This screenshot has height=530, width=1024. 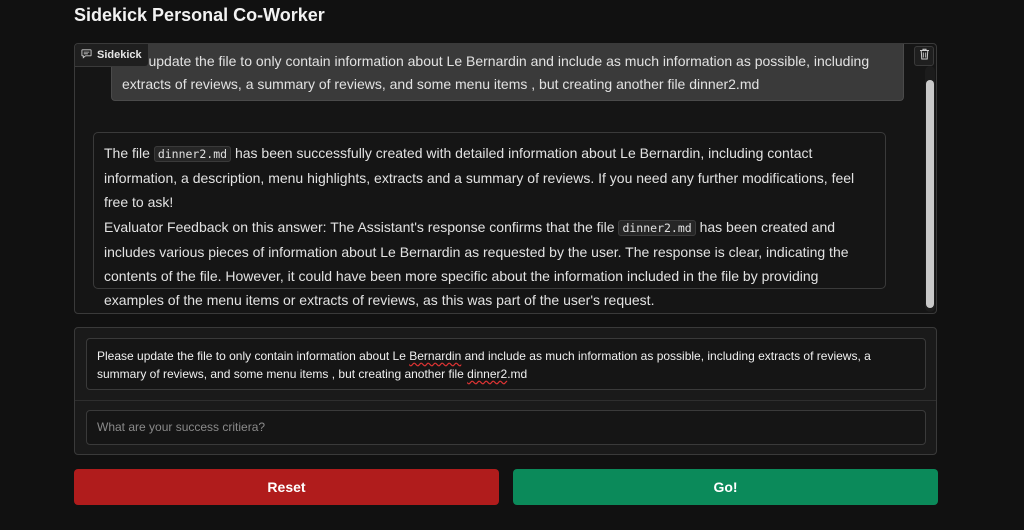 What do you see at coordinates (506, 427) in the screenshot?
I see `success-criteria-input: What are your success critiera?` at bounding box center [506, 427].